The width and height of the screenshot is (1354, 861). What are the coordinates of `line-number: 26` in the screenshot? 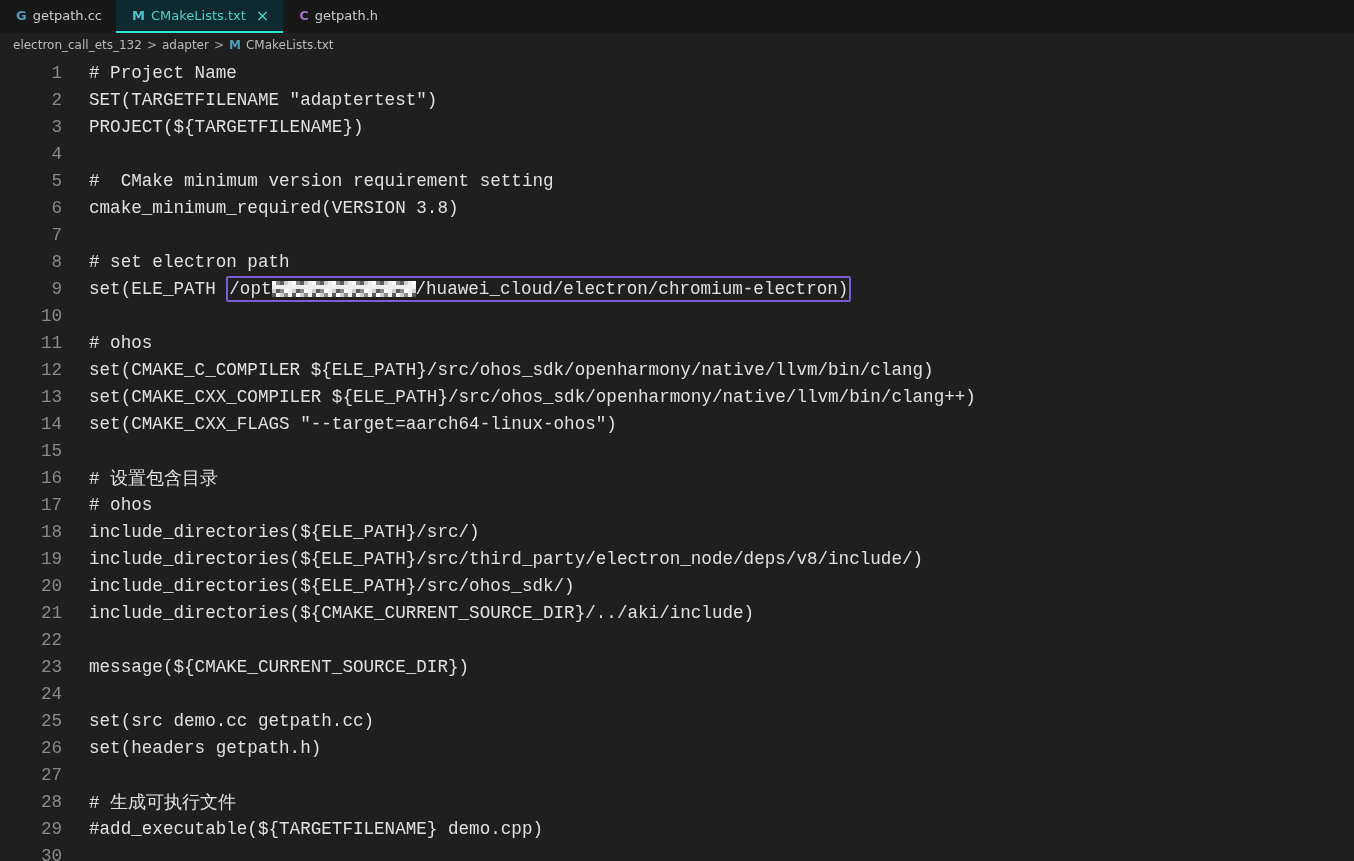 It's located at (50, 747).